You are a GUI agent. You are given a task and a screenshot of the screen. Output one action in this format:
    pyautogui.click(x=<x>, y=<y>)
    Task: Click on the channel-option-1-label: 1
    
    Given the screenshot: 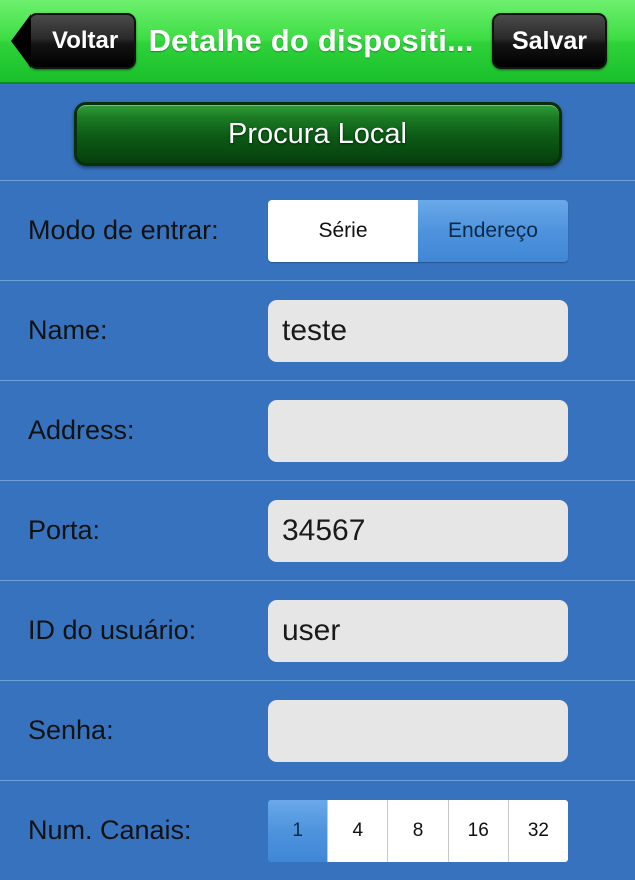 What is the action you would take?
    pyautogui.click(x=297, y=830)
    